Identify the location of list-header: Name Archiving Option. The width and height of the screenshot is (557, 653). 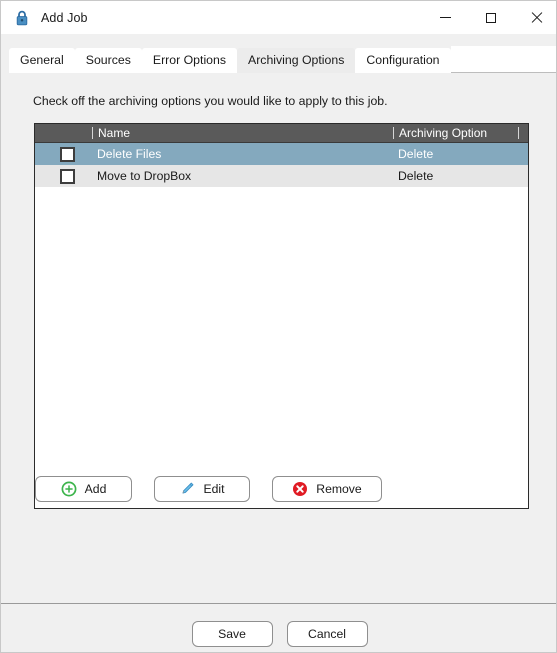
(281, 133).